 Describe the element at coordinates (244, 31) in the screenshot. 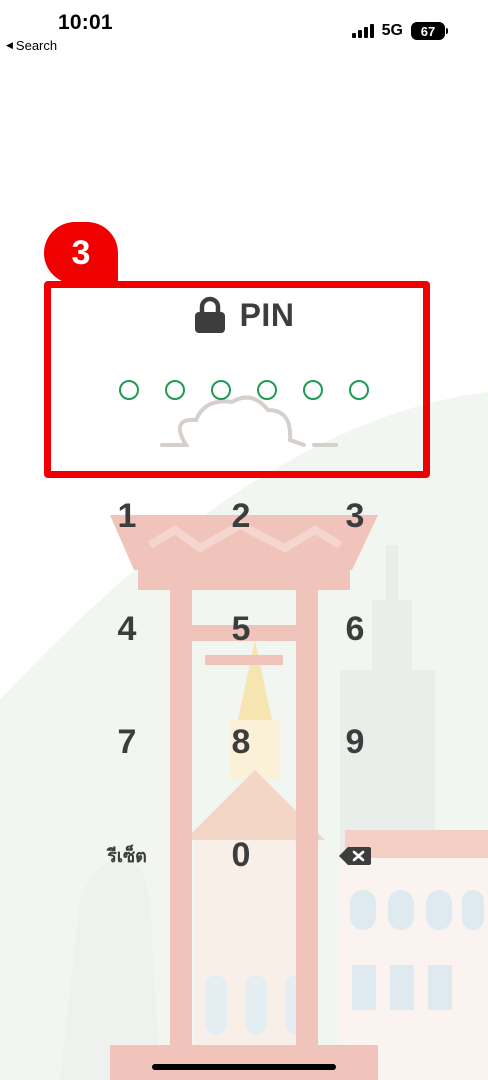

I see `status-bar: 10:01 ◀ Search 5G 67` at that location.